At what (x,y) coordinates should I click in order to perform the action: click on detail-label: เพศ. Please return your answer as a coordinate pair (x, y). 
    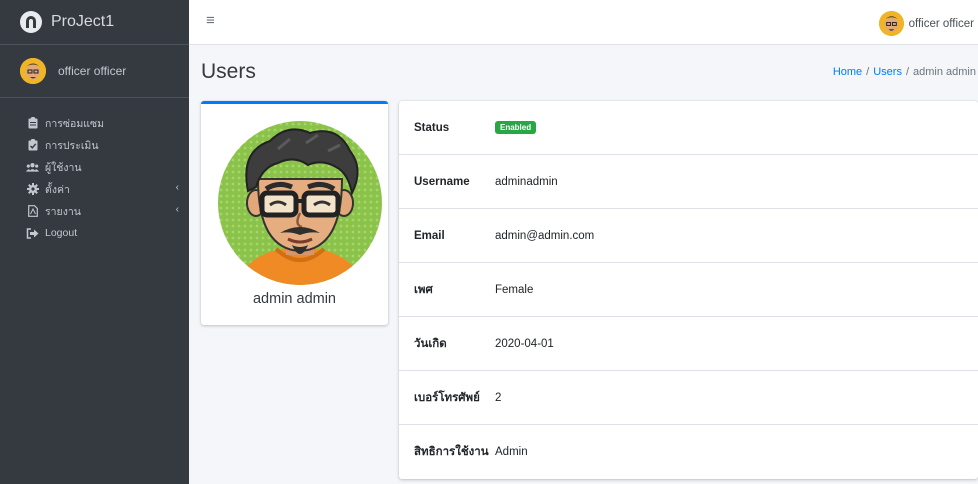
    Looking at the image, I should click on (423, 289).